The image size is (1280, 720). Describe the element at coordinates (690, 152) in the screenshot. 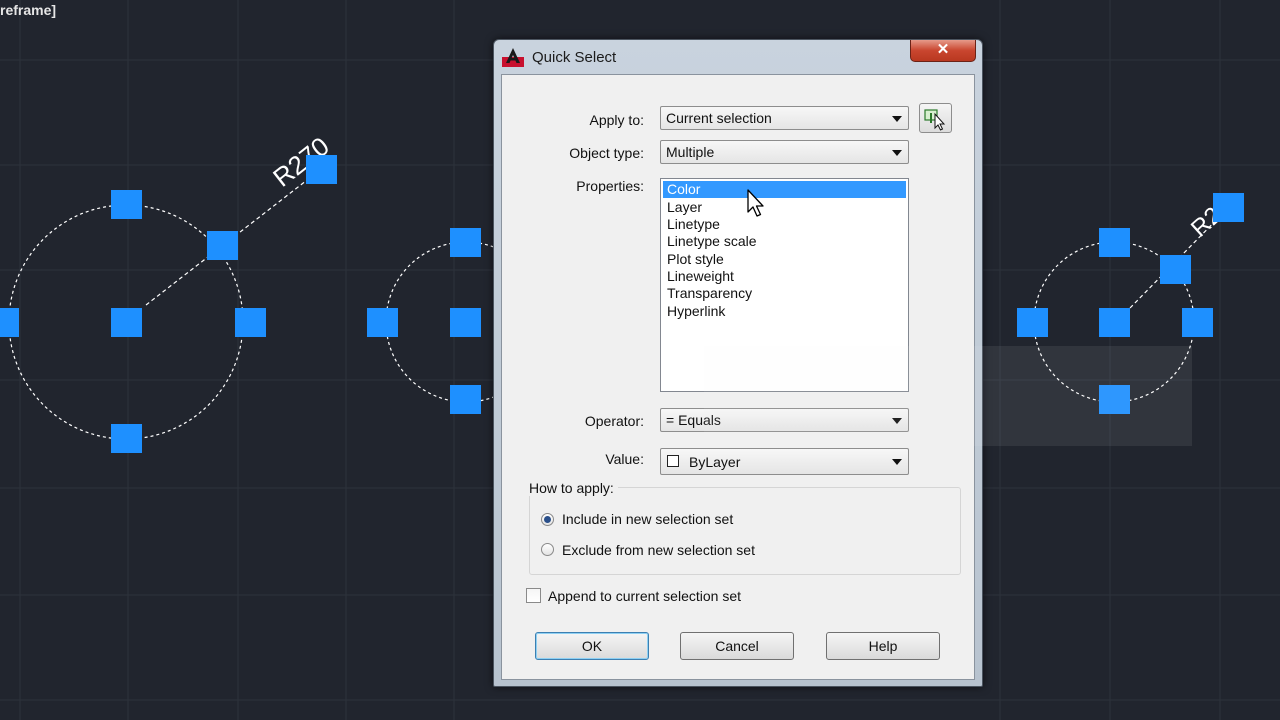

I see `object-type-value: Multiple` at that location.